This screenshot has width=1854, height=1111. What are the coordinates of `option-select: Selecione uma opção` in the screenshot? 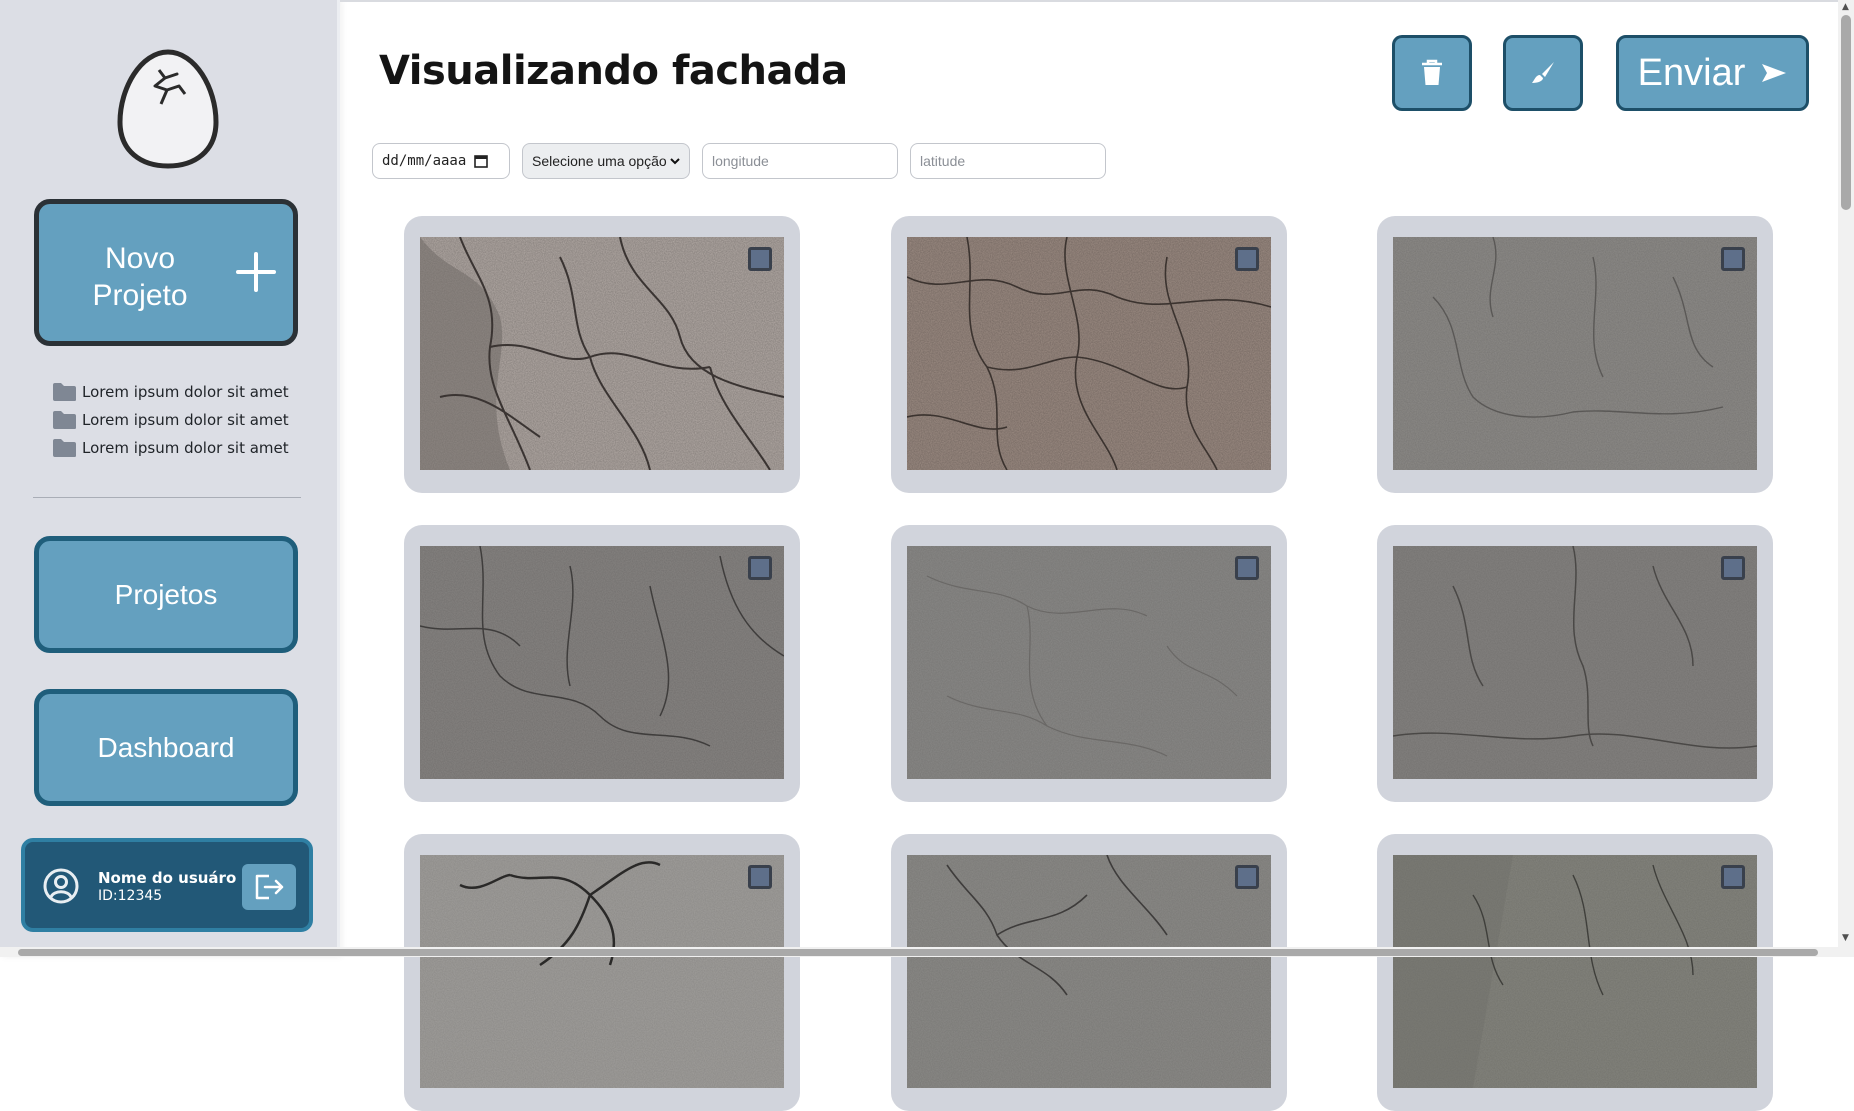 It's located at (606, 161).